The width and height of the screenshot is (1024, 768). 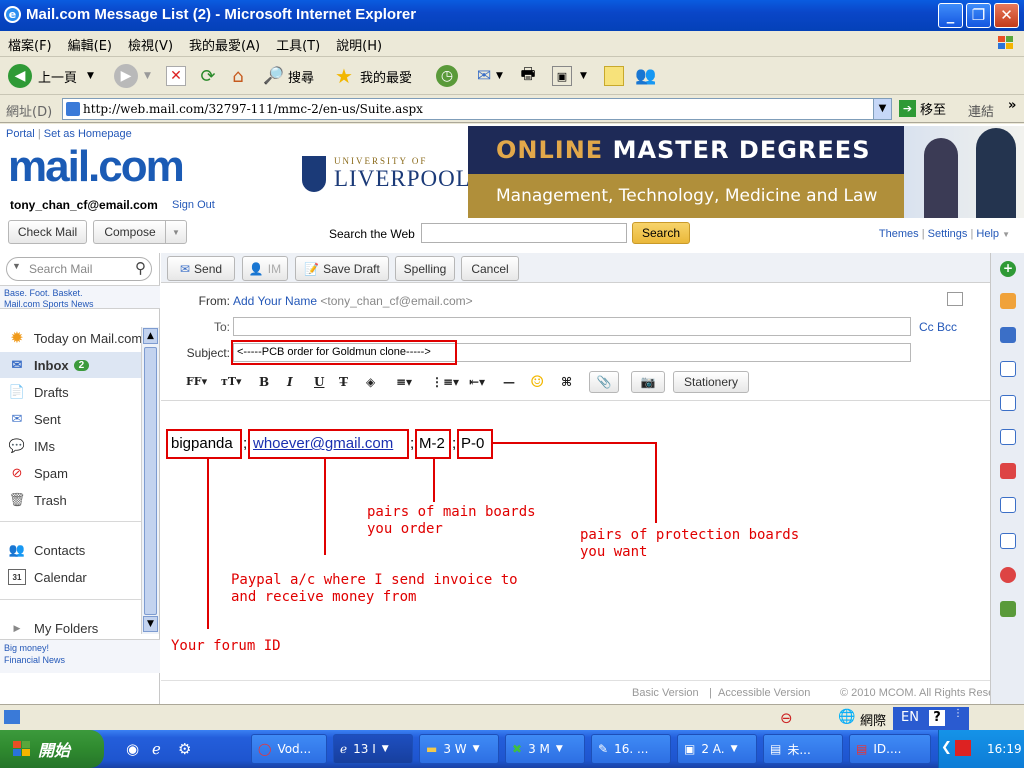 I want to click on scrollbar-thumb, so click(x=150, y=481).